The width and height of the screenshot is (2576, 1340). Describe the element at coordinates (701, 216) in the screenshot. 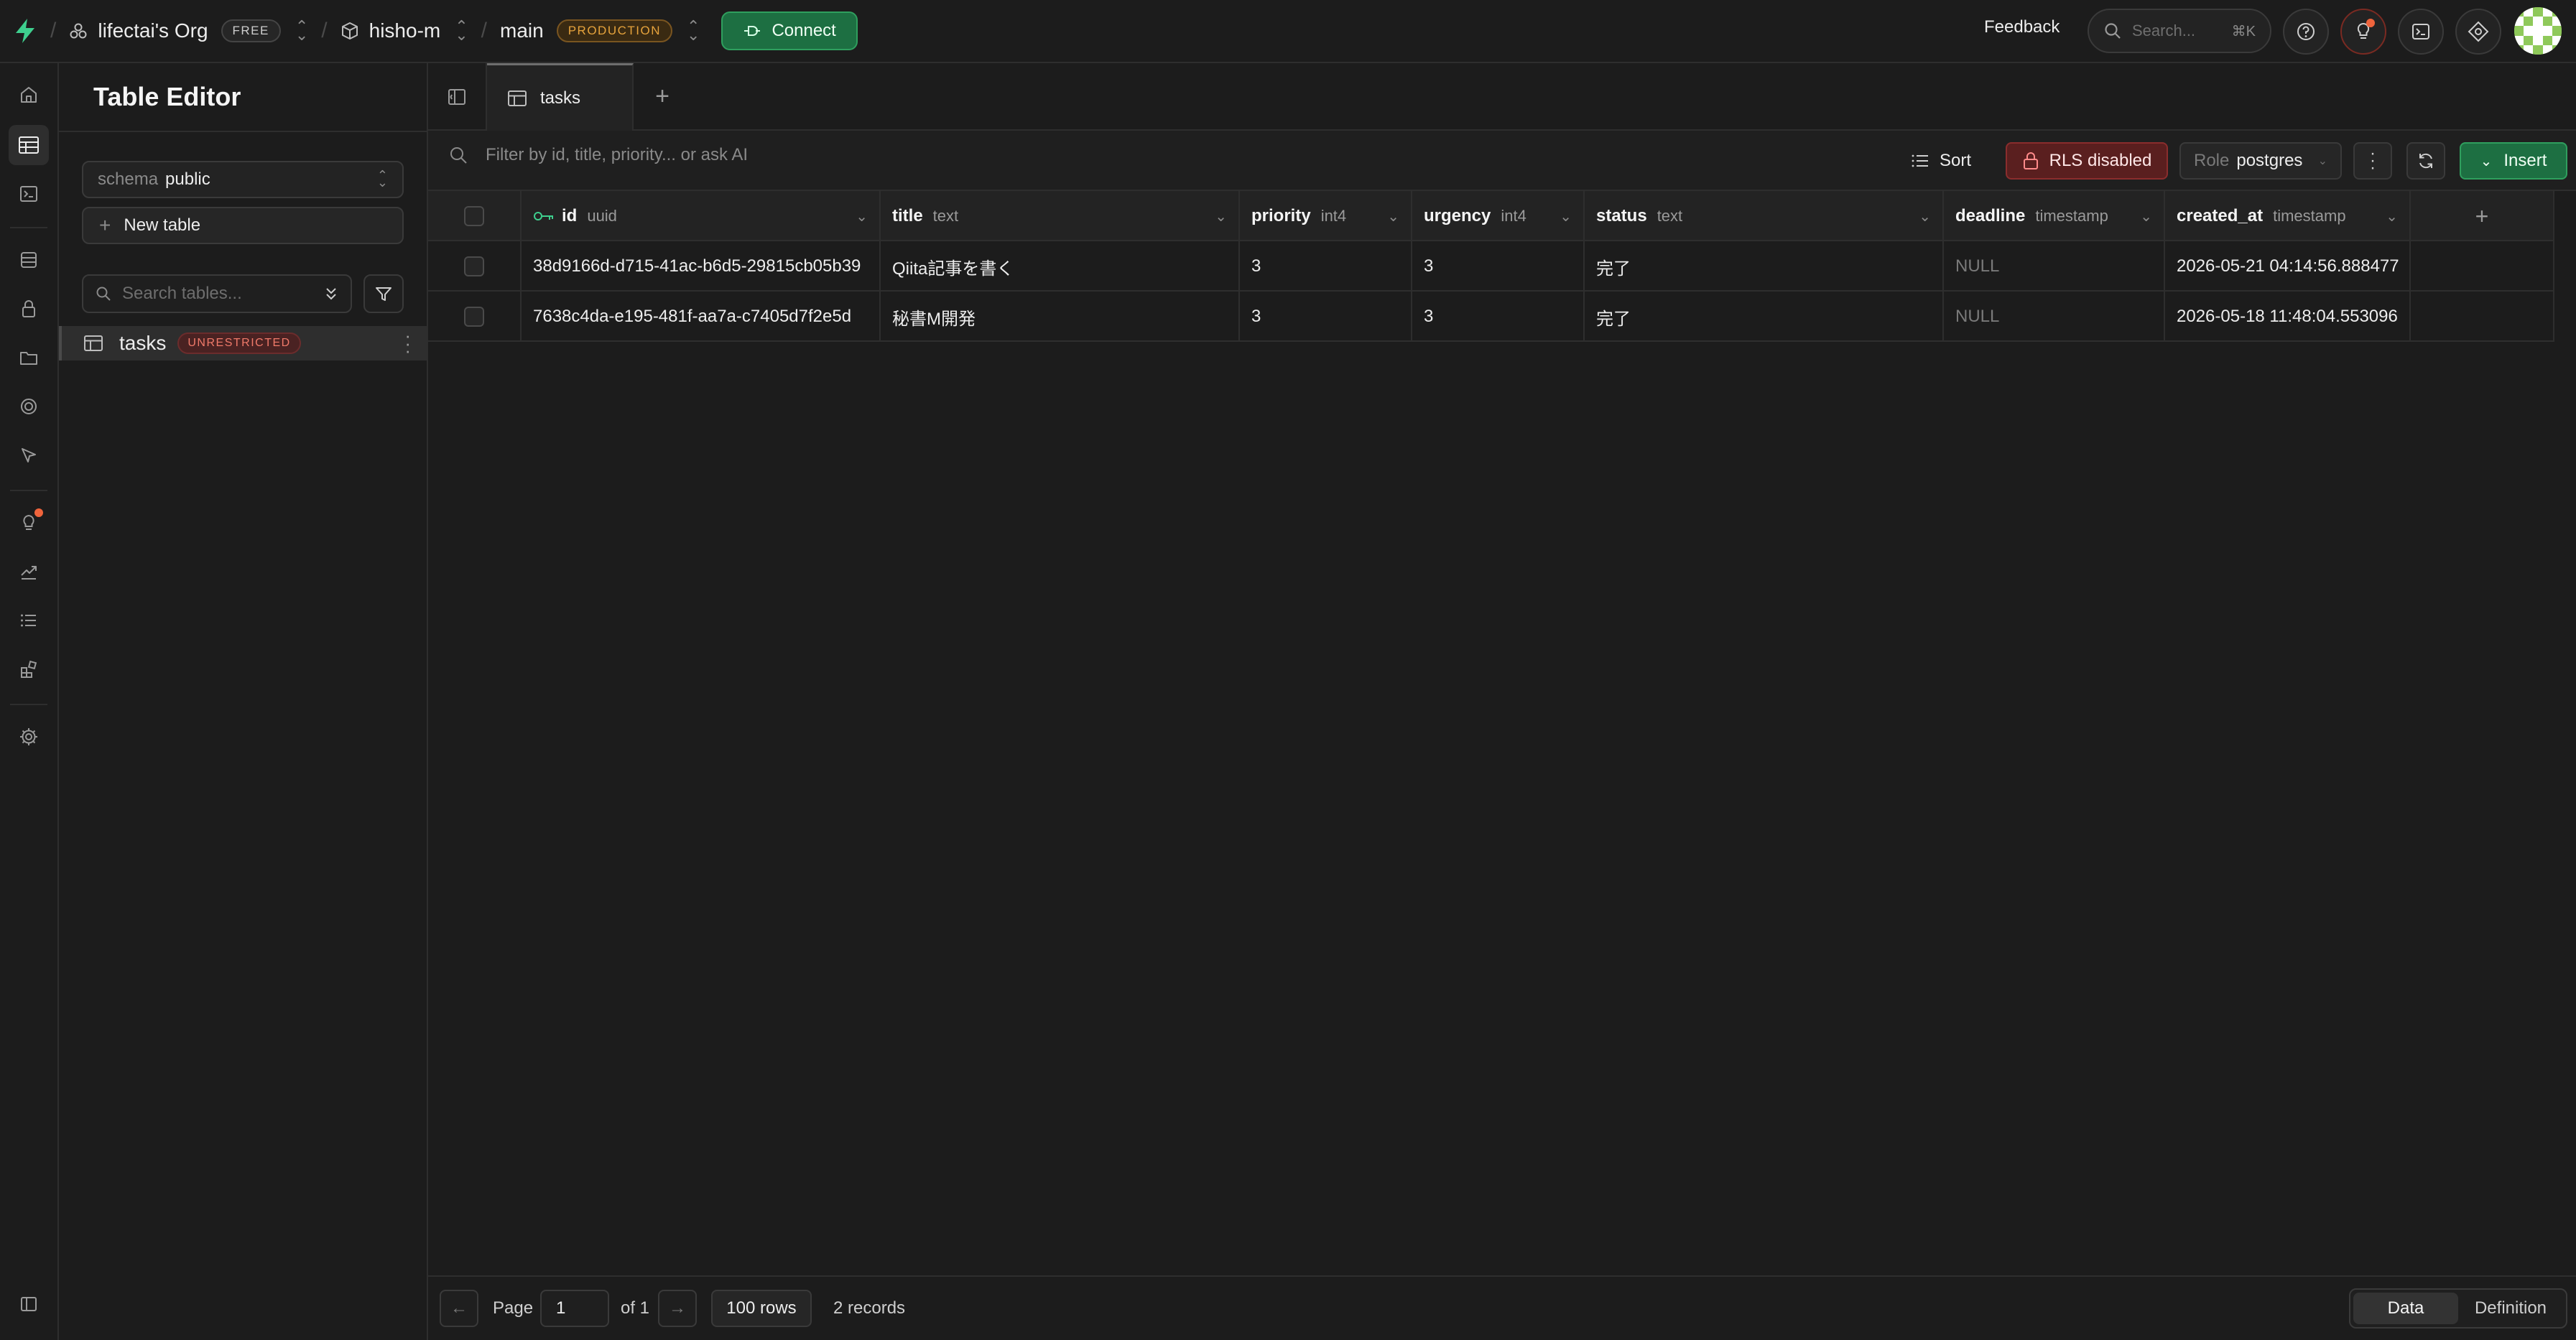

I see `column-header-id: id uuid ⌄` at that location.